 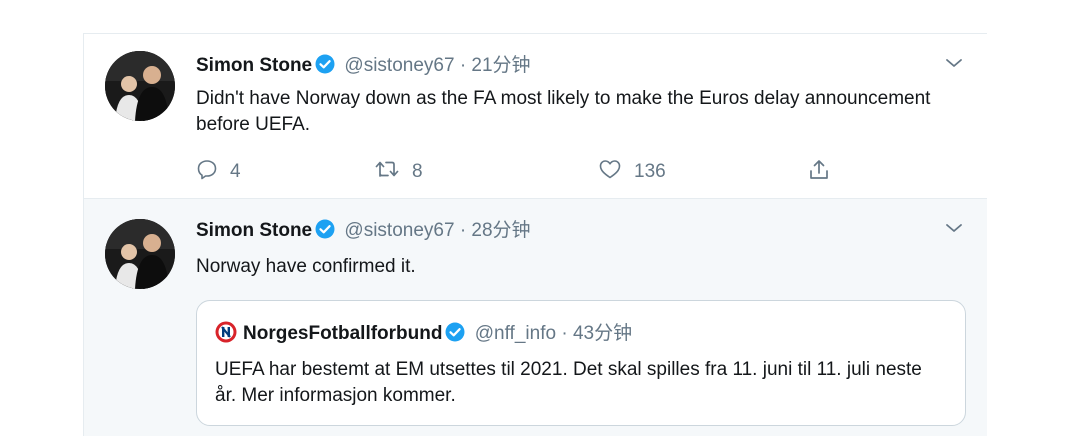 I want to click on timestamp: 28分钟, so click(x=500, y=230).